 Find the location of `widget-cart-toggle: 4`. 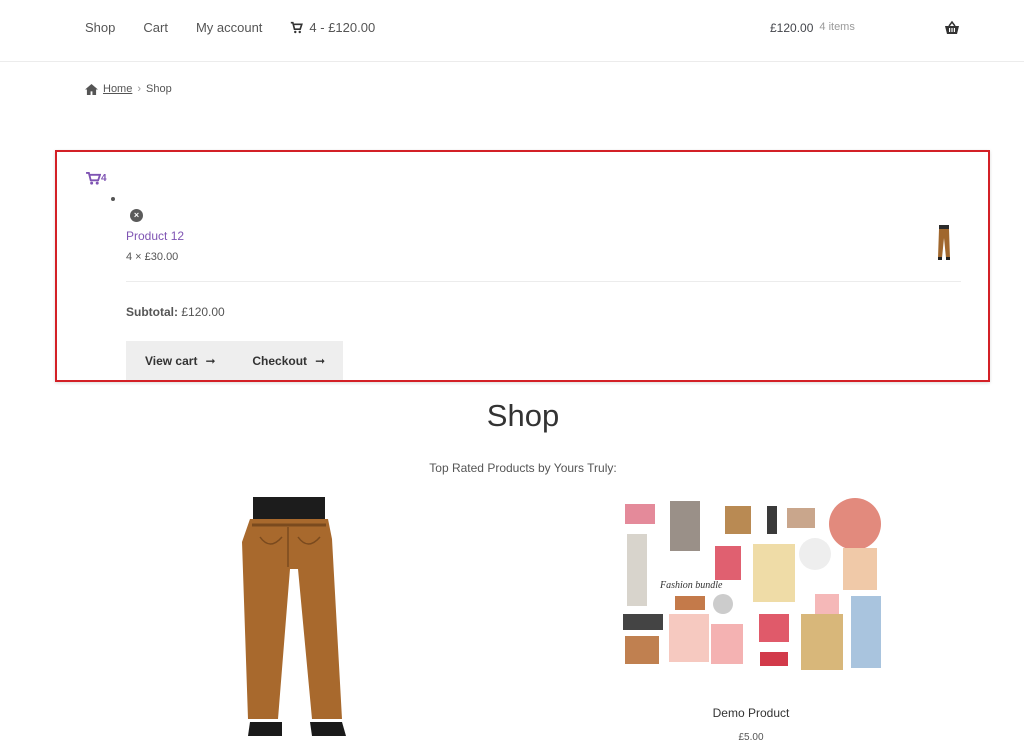

widget-cart-toggle: 4 is located at coordinates (96, 178).